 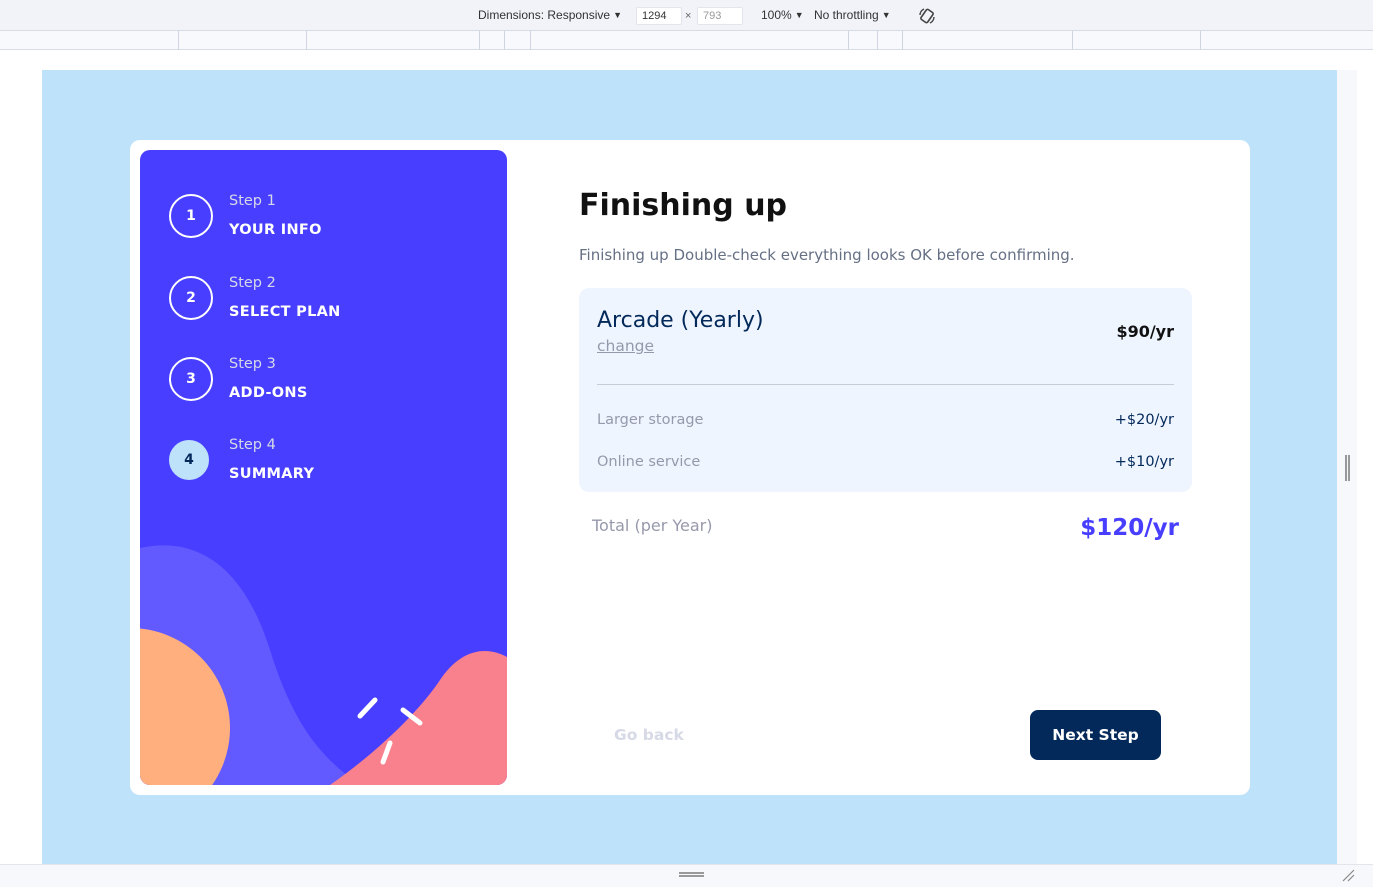 What do you see at coordinates (776, 15) in the screenshot?
I see `zoom-label: 100%` at bounding box center [776, 15].